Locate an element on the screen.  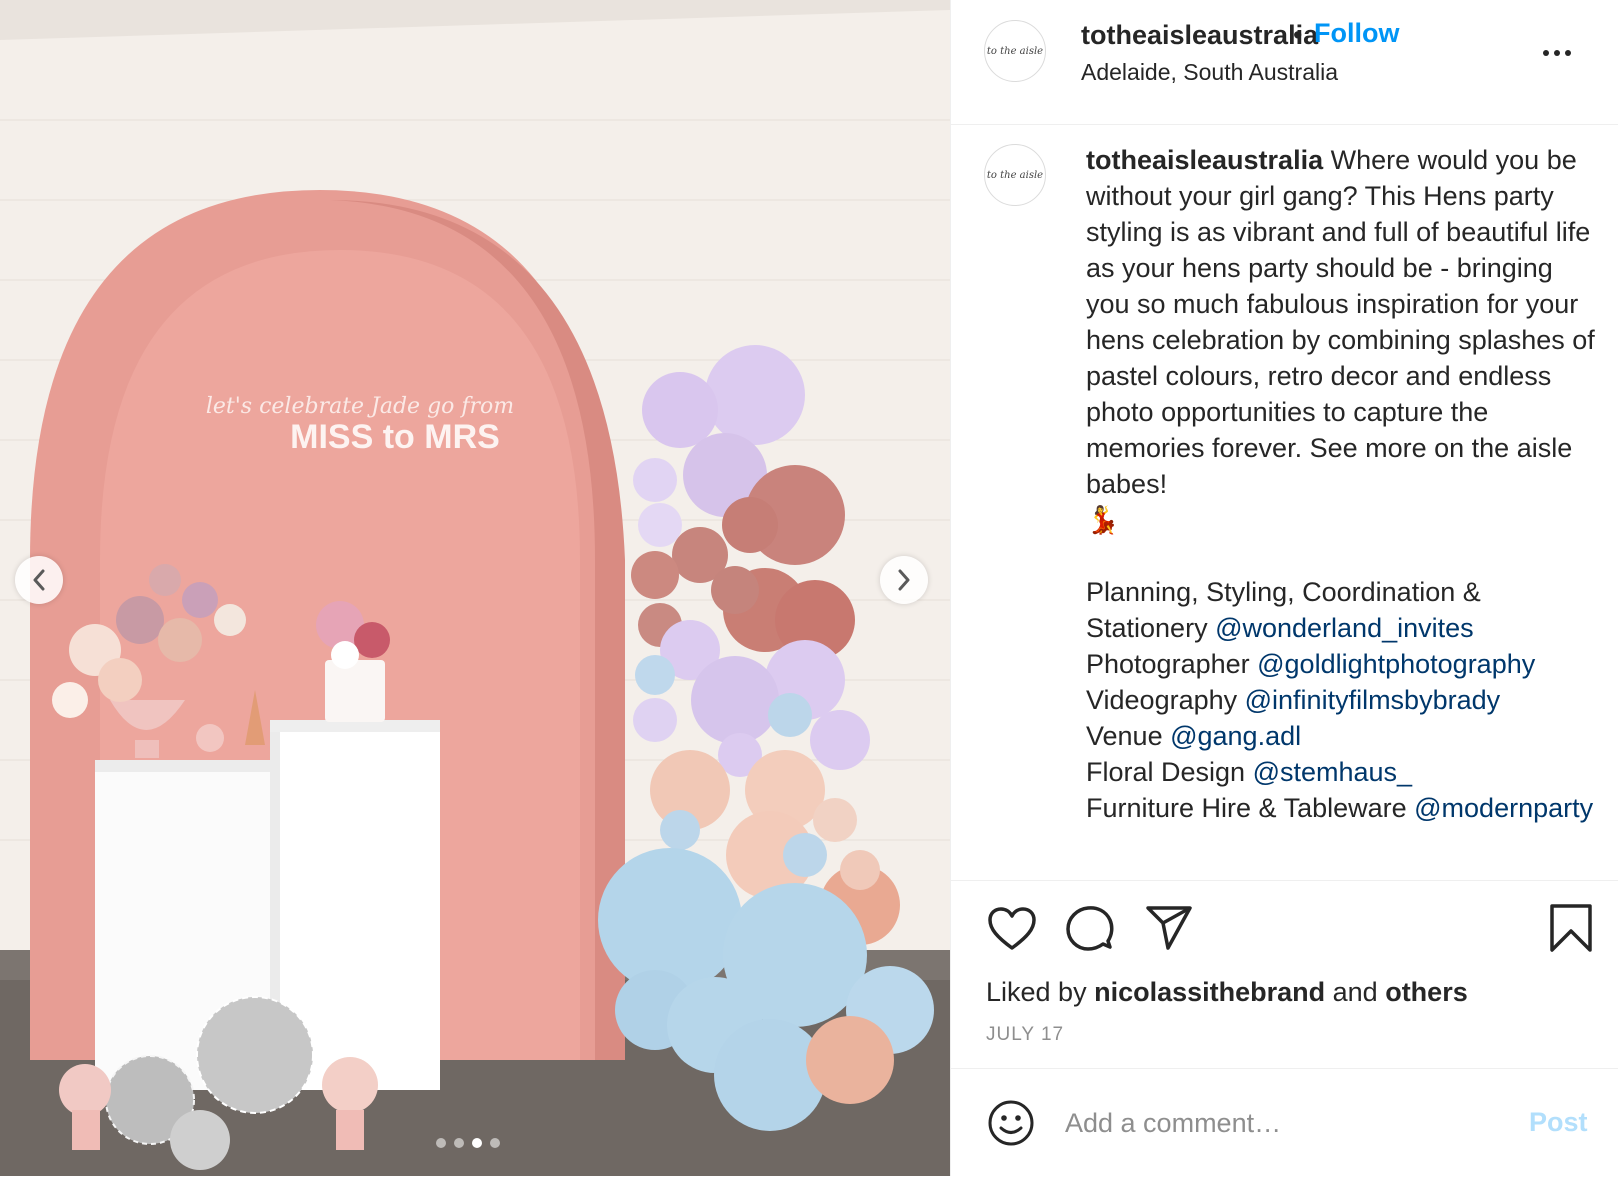
comment-bar: Post is located at coordinates (1284, 1122).